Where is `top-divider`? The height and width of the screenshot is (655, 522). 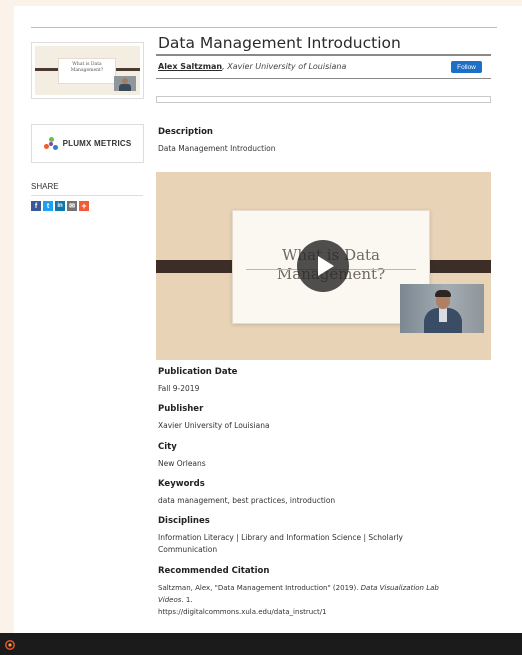
top-divider is located at coordinates (264, 27).